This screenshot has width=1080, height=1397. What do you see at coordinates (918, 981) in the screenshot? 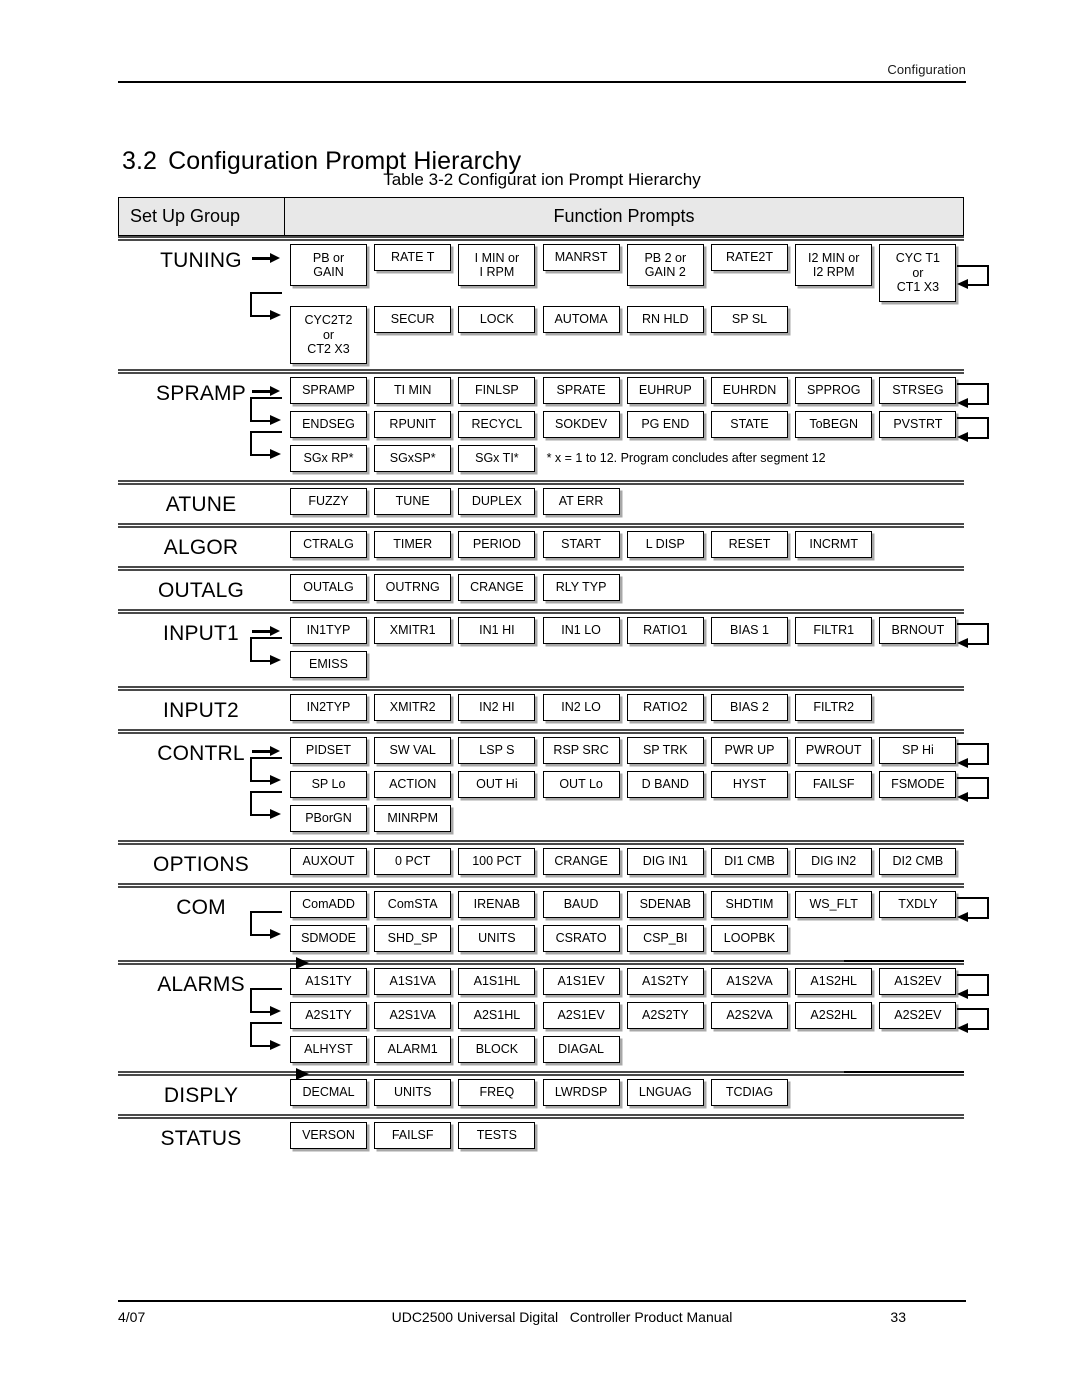
I see `prompt-box: A1S2EV` at bounding box center [918, 981].